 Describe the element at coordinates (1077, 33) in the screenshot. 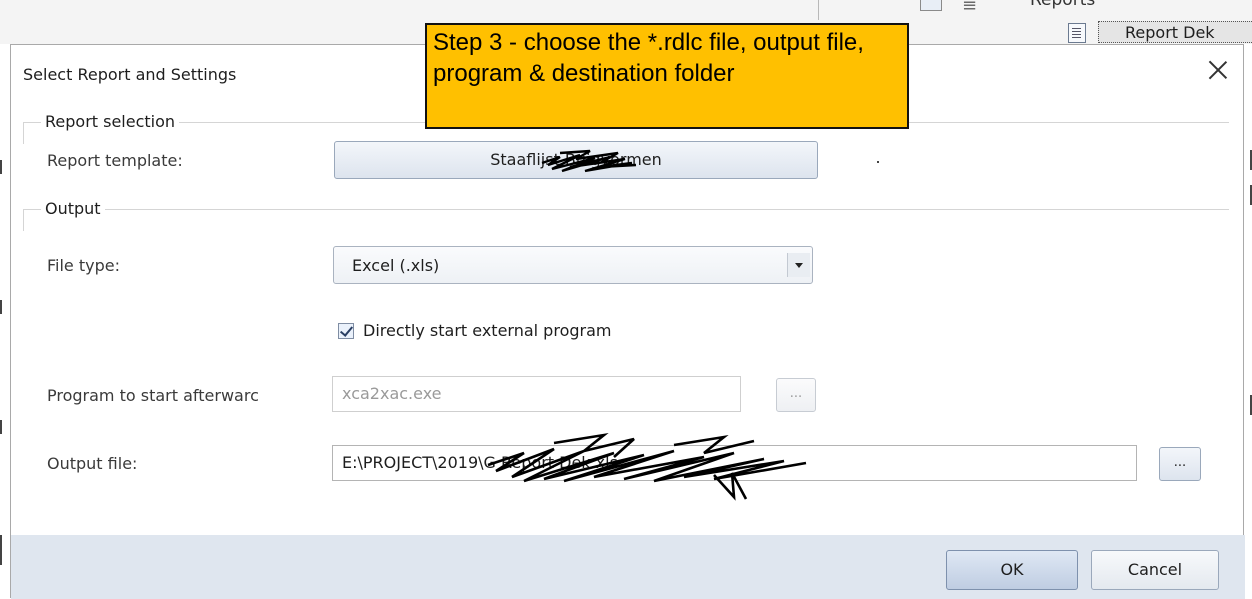

I see `report-document-icon` at that location.